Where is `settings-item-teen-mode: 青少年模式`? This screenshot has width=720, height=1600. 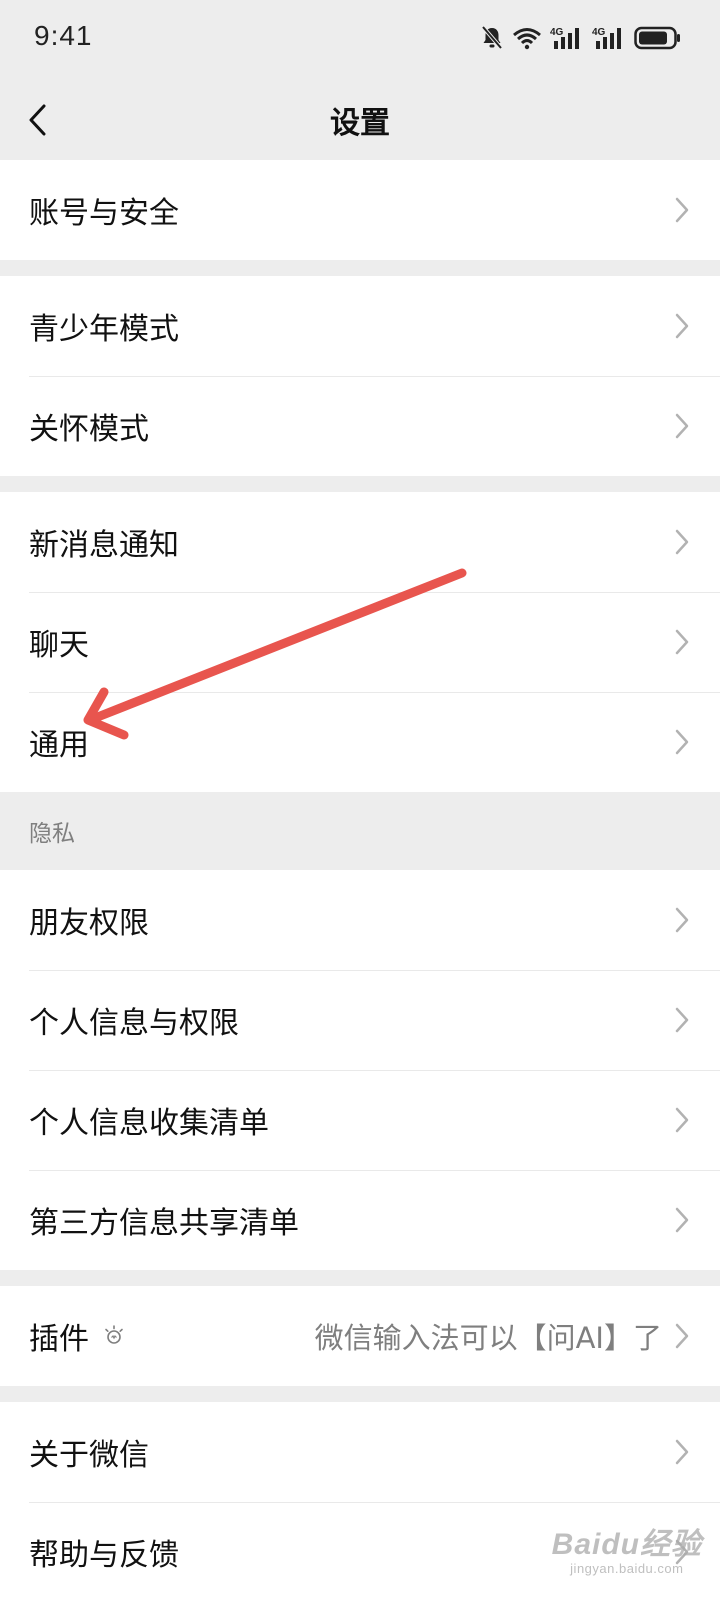 settings-item-teen-mode: 青少年模式 is located at coordinates (360, 326).